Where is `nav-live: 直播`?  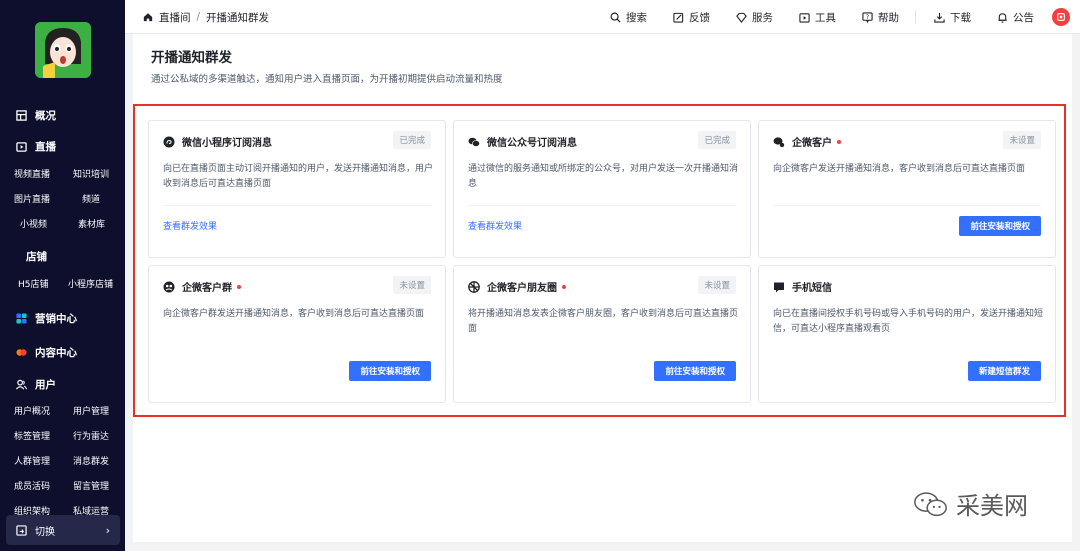 nav-live: 直播 is located at coordinates (36, 146).